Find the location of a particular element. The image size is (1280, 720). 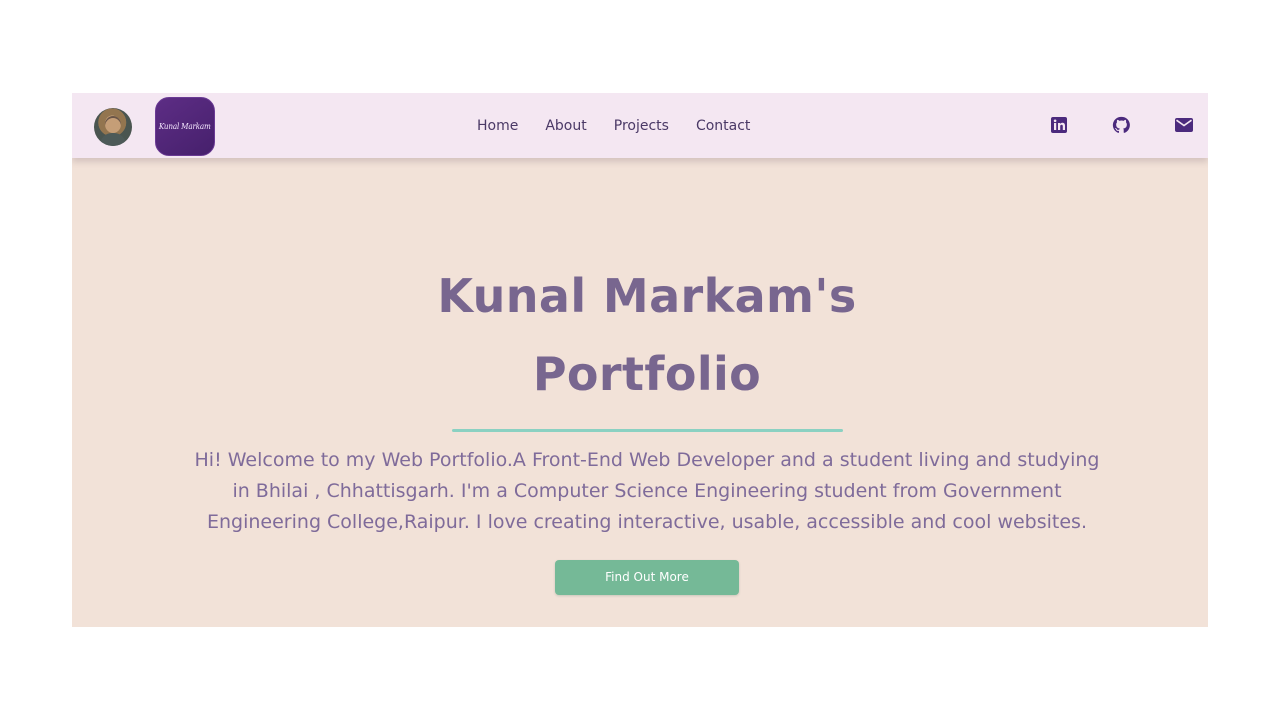

title-divider is located at coordinates (647, 430).